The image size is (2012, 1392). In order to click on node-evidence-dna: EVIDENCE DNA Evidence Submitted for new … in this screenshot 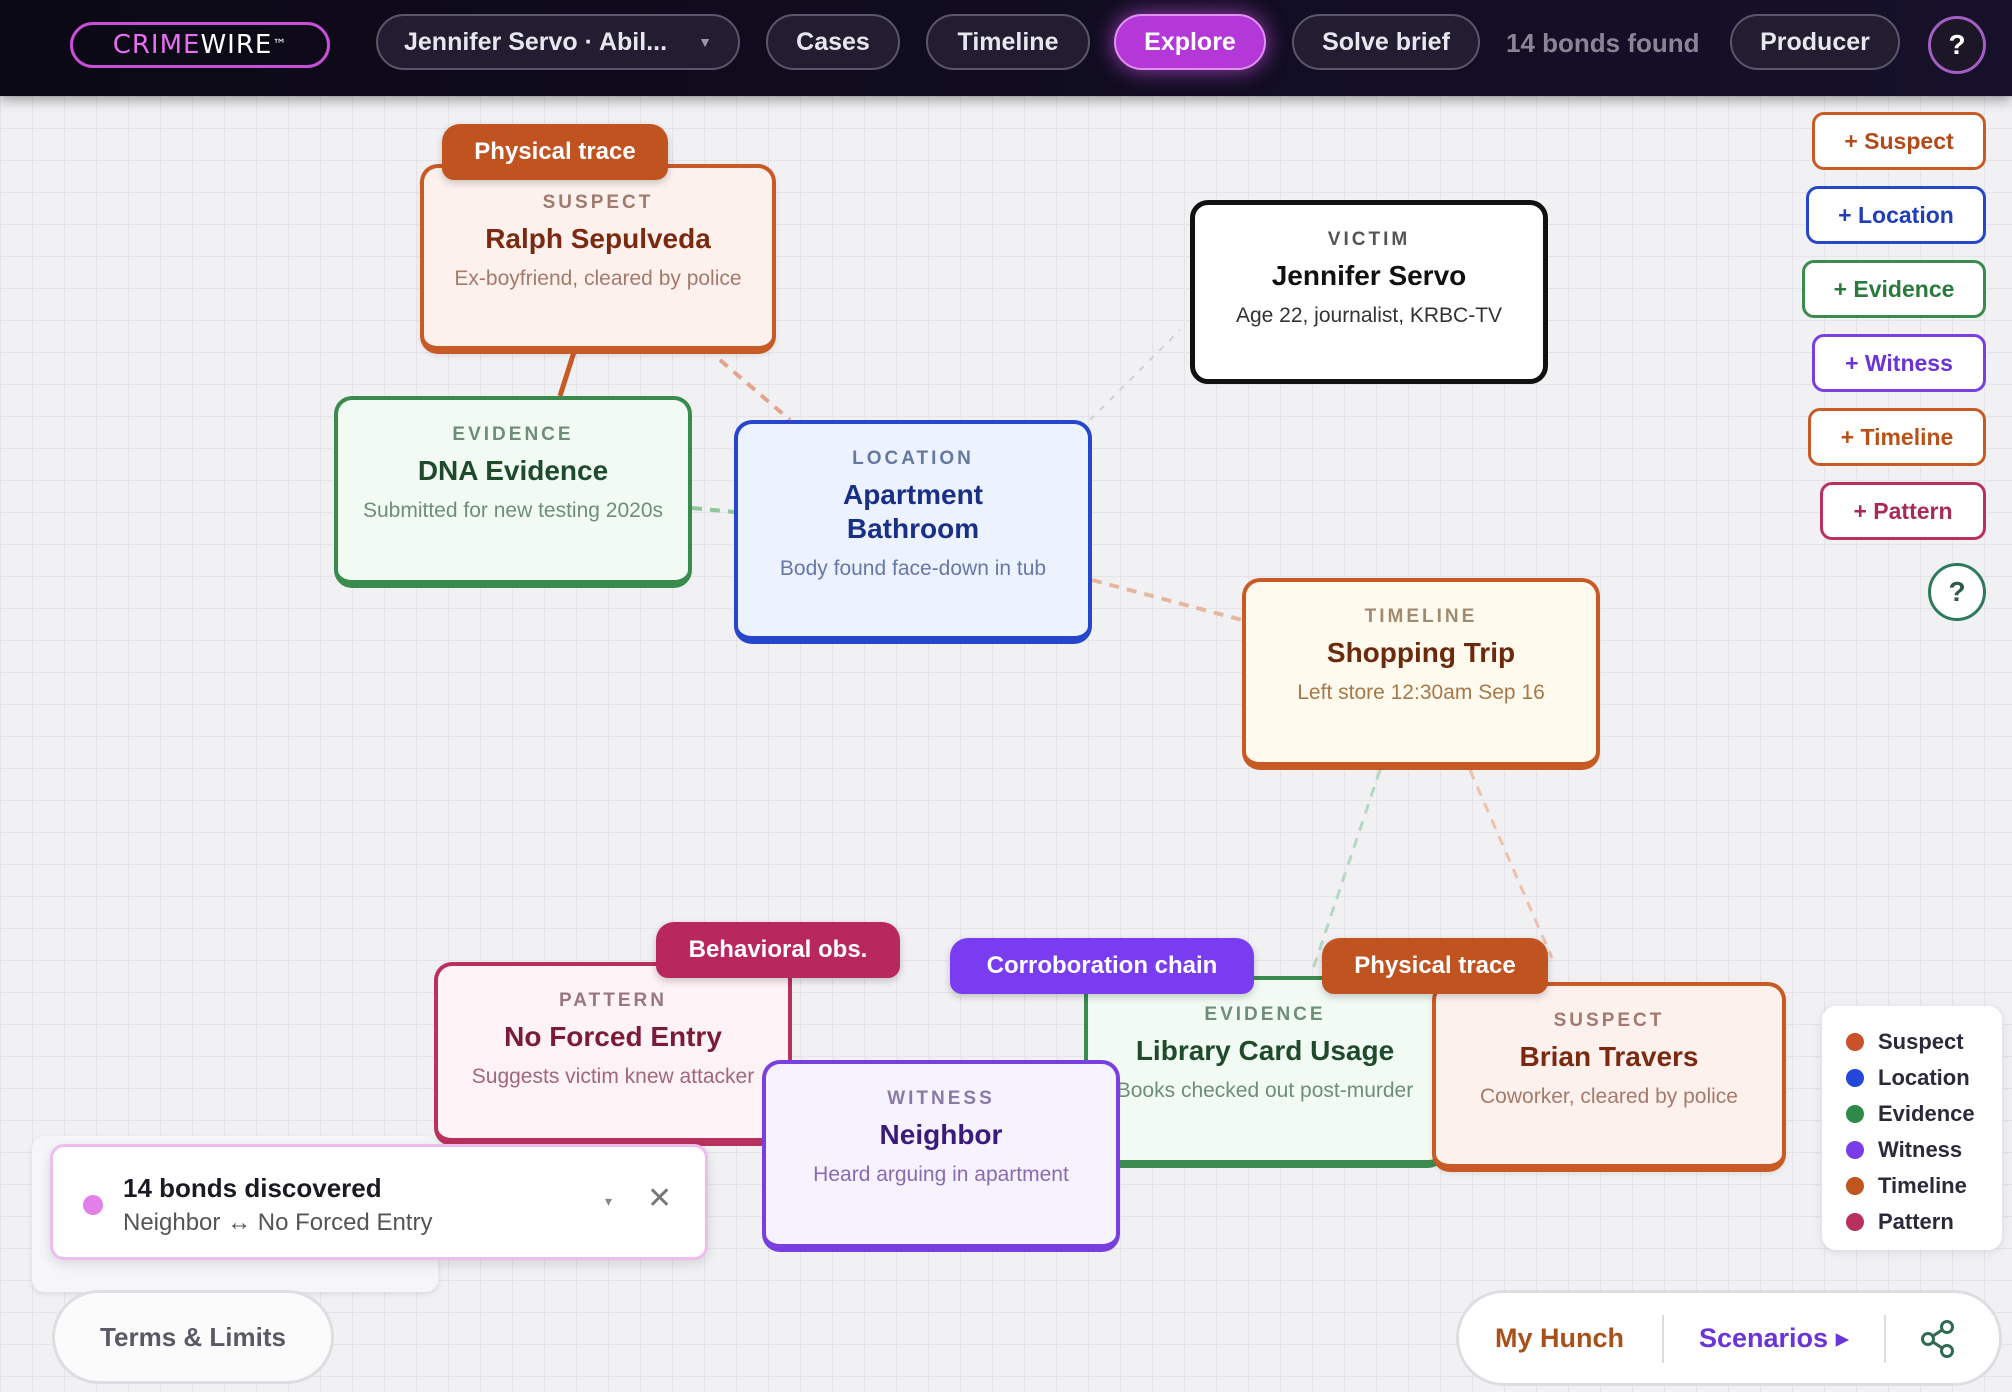, I will do `click(513, 492)`.